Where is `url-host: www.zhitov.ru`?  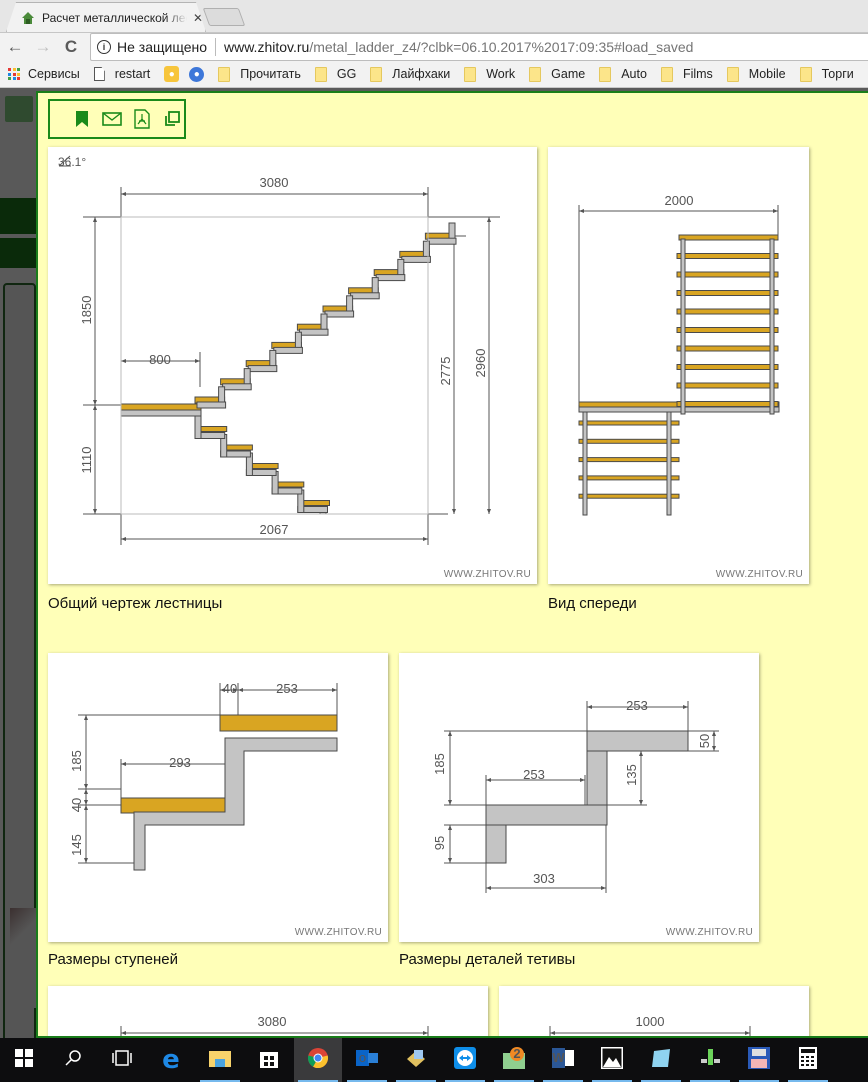 url-host: www.zhitov.ru is located at coordinates (267, 47).